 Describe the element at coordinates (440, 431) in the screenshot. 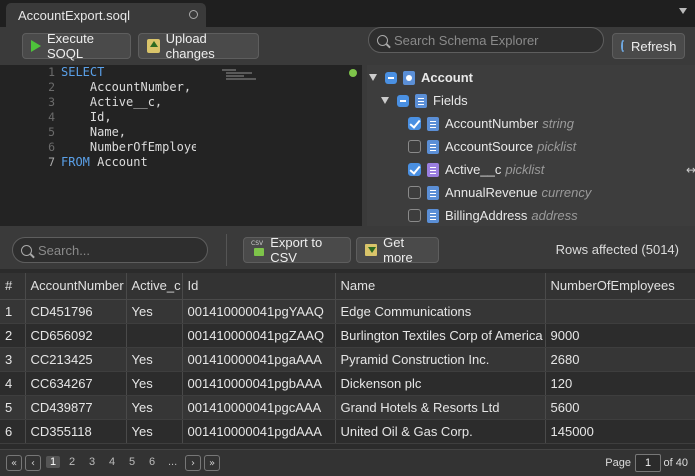

I see `table-cell: United Oil & Gas Corp.` at that location.